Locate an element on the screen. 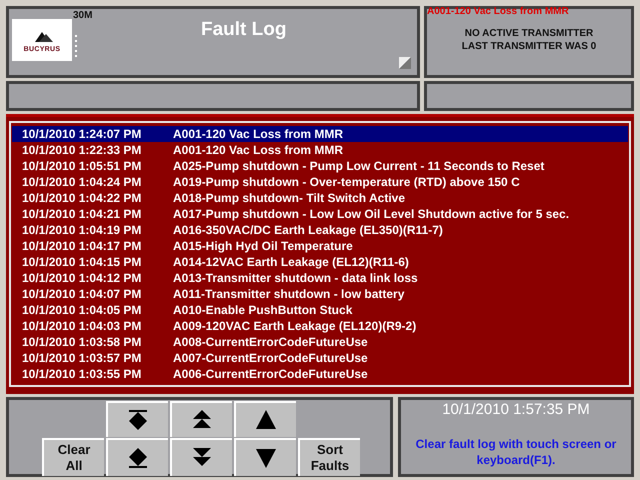 The height and width of the screenshot is (480, 640). fault-message: A016-350VAC/DC Earth Leakage (EL350)(R11-7) is located at coordinates (308, 230).